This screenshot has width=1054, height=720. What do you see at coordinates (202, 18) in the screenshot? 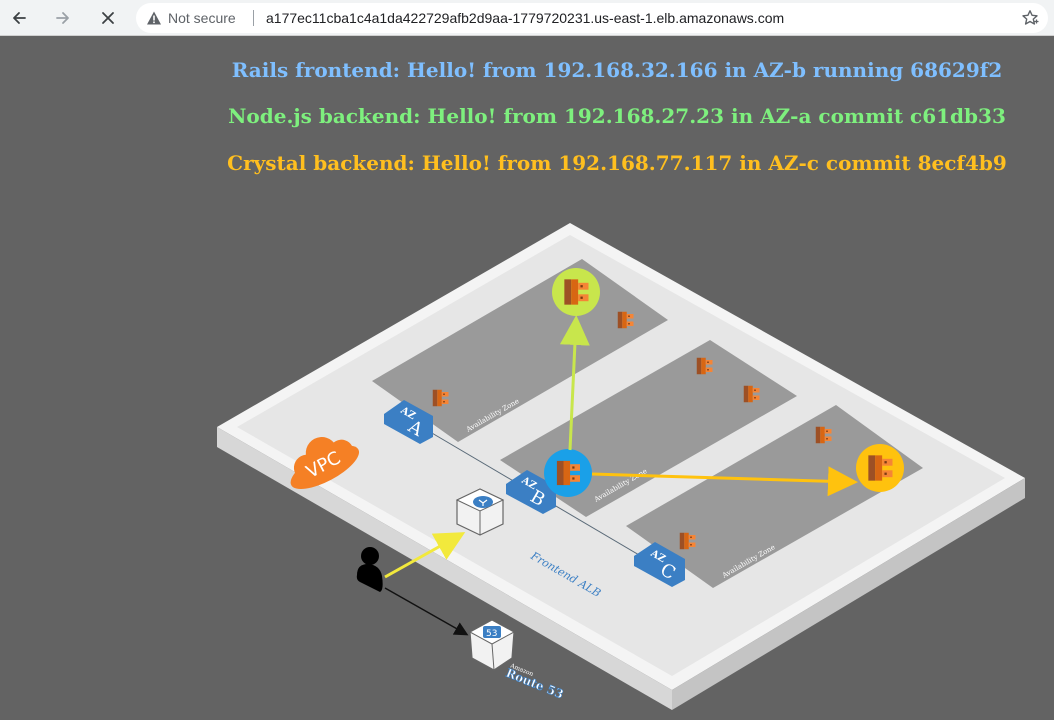
I see `security-label: Not secure` at bounding box center [202, 18].